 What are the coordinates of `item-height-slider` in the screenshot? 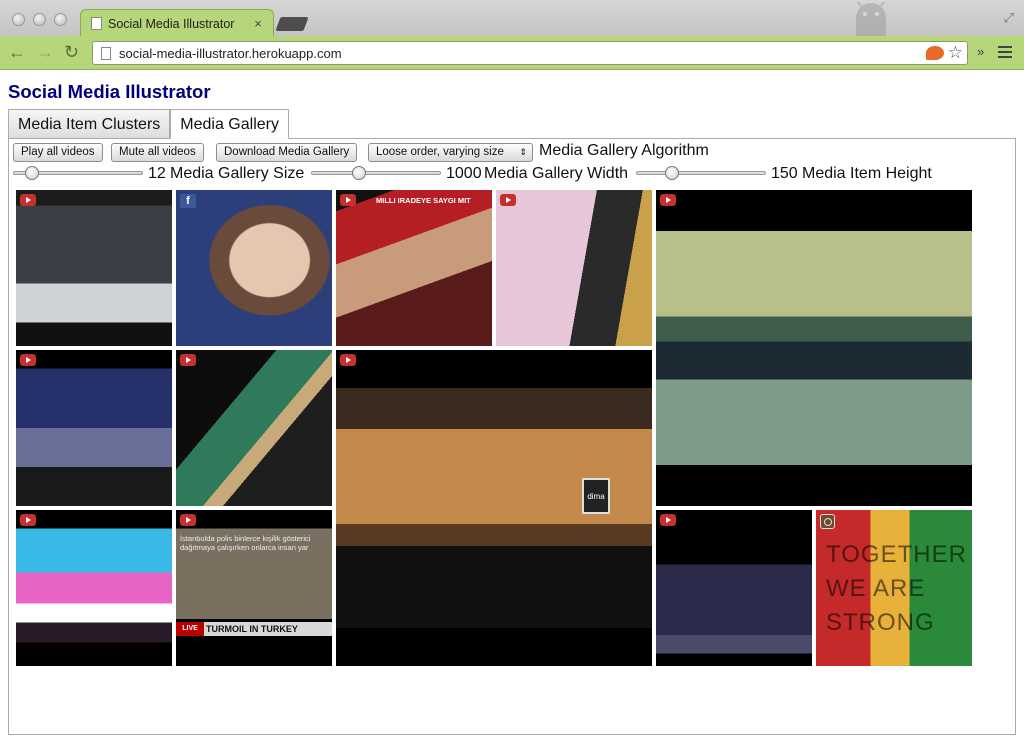 It's located at (701, 173).